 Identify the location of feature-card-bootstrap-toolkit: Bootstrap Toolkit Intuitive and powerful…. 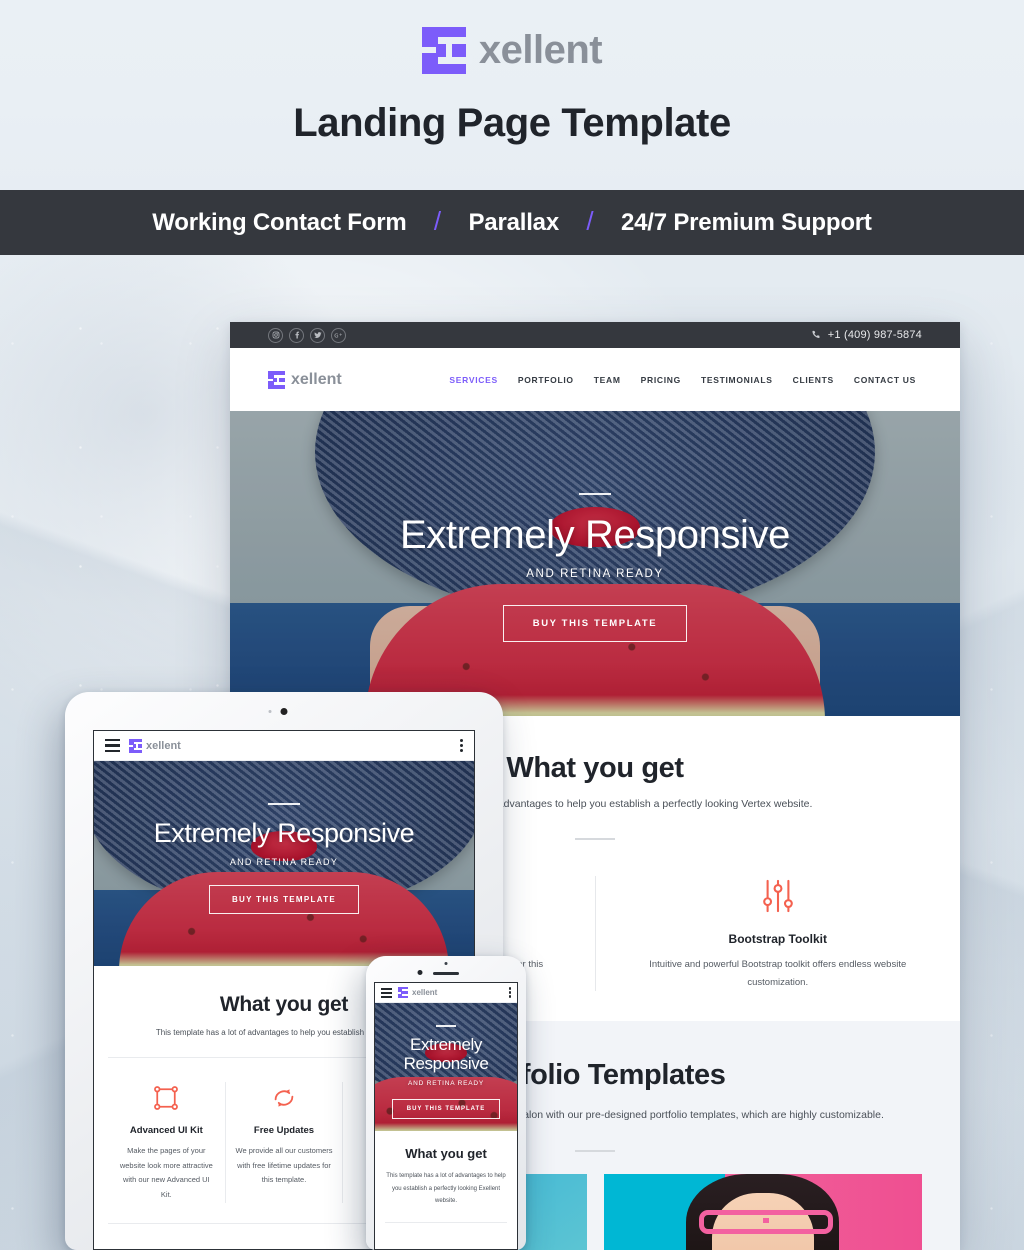
(777, 934).